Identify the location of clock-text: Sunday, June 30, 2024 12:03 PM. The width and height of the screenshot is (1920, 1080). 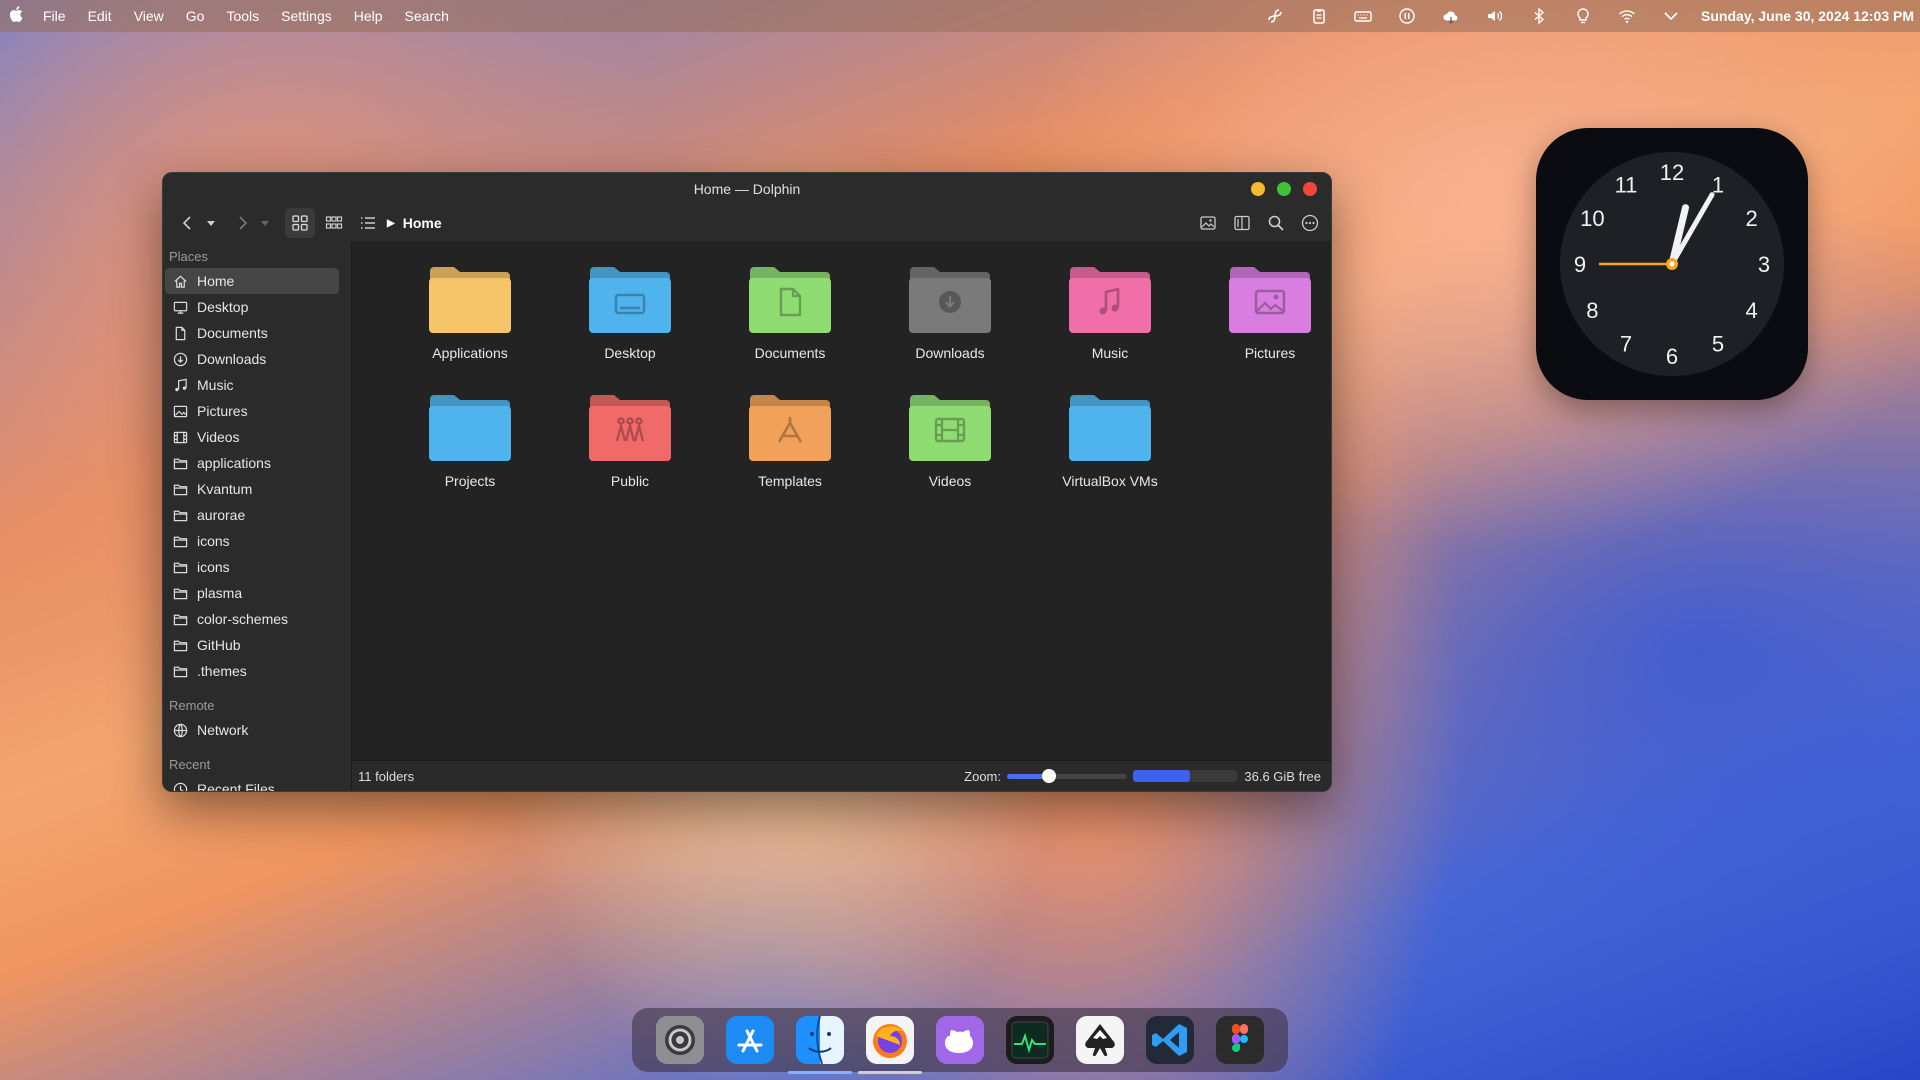
(1807, 16).